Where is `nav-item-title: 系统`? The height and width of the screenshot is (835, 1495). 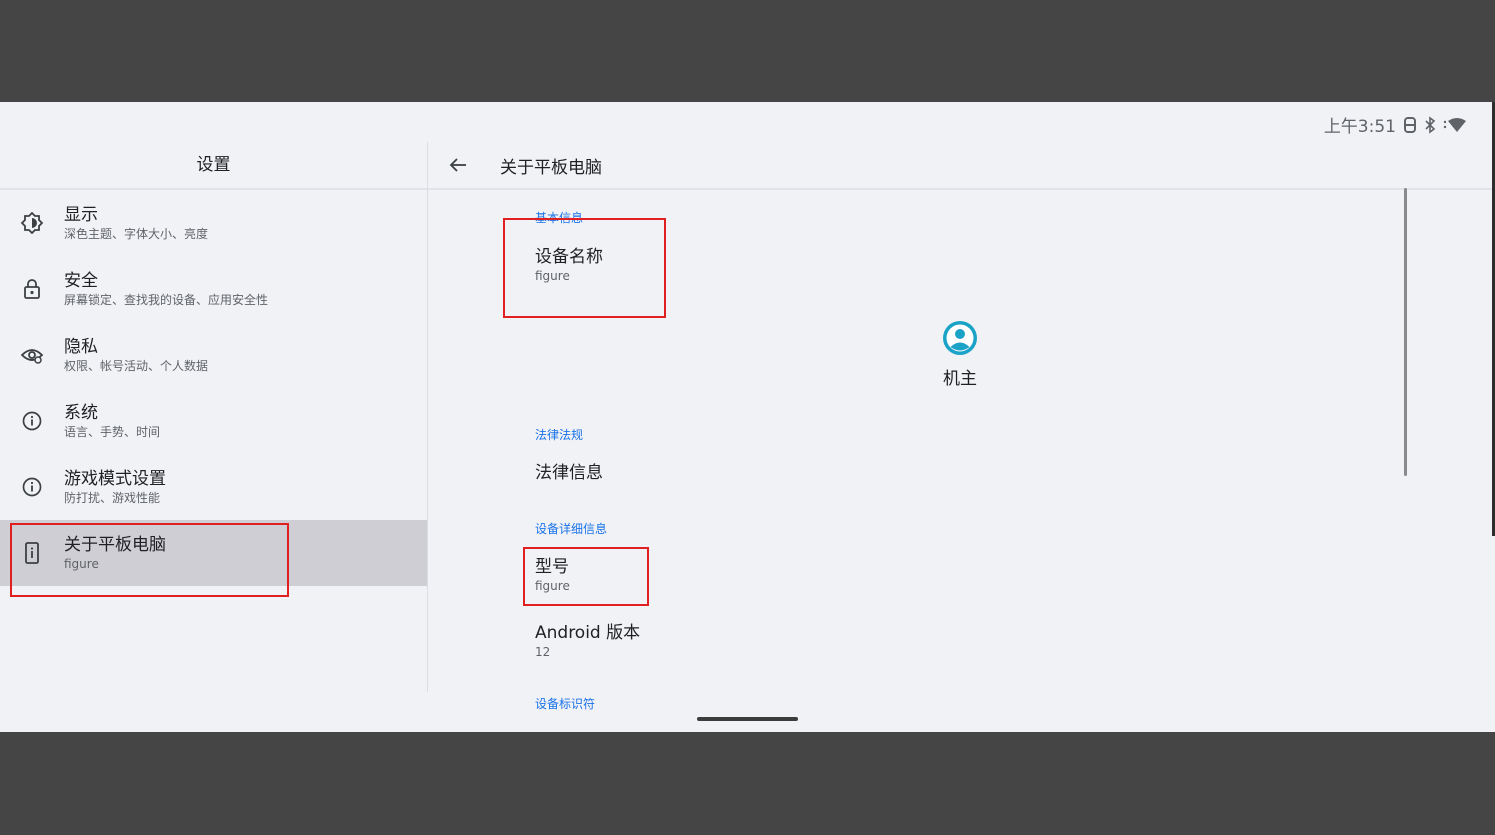 nav-item-title: 系统 is located at coordinates (81, 413).